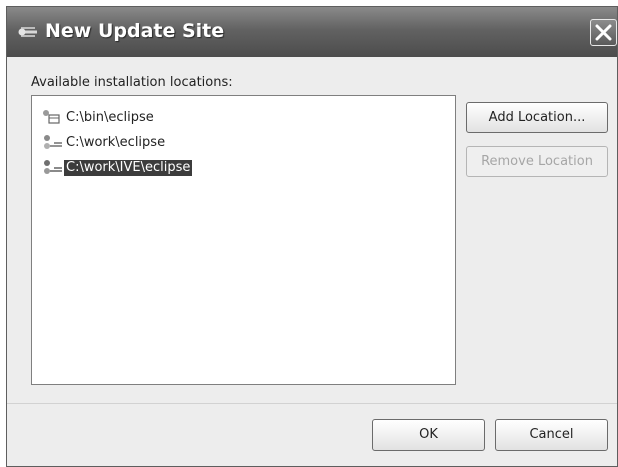 The width and height of the screenshot is (618, 467). What do you see at coordinates (188, 143) in the screenshot?
I see `list-item: C:\work\eclipse` at bounding box center [188, 143].